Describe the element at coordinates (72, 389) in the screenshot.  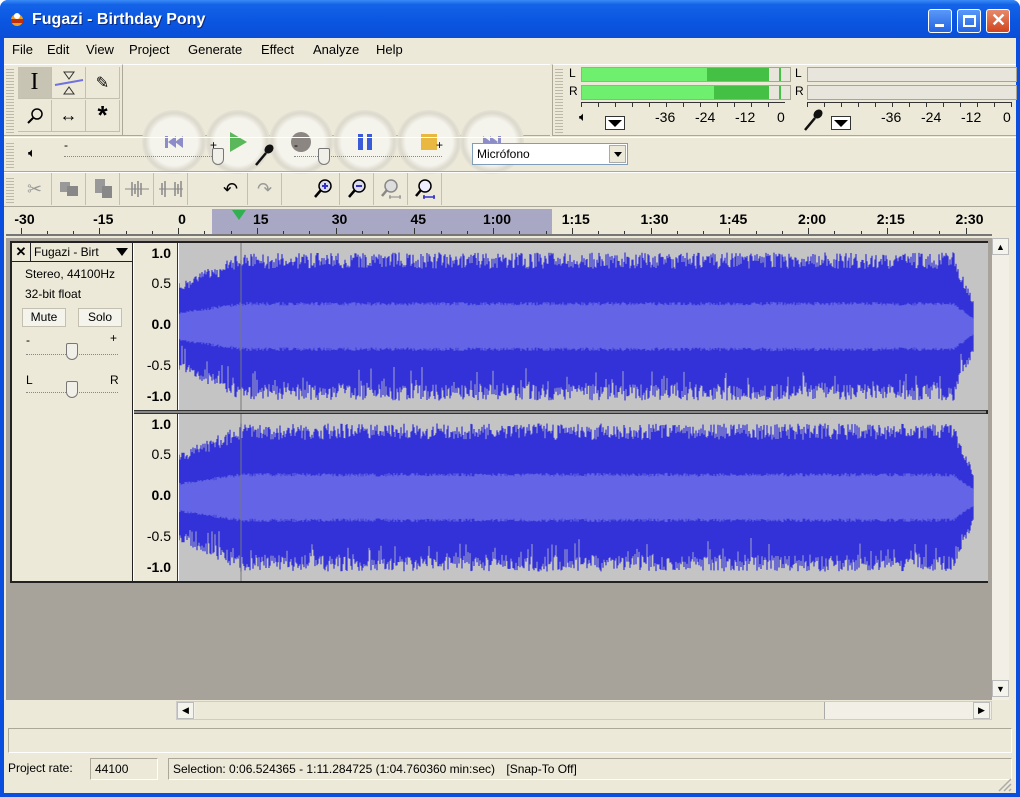
I see `pan-slider-thumb` at that location.